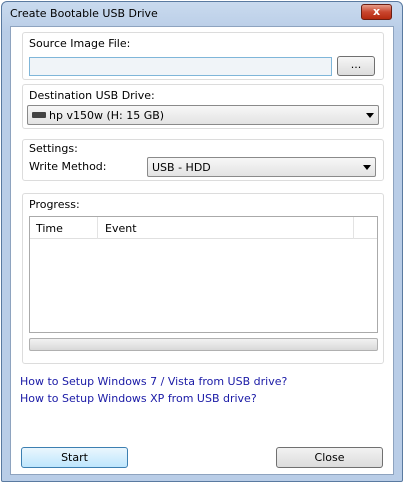 Image resolution: width=405 pixels, height=485 pixels. What do you see at coordinates (203, 344) in the screenshot?
I see `progress-bar` at bounding box center [203, 344].